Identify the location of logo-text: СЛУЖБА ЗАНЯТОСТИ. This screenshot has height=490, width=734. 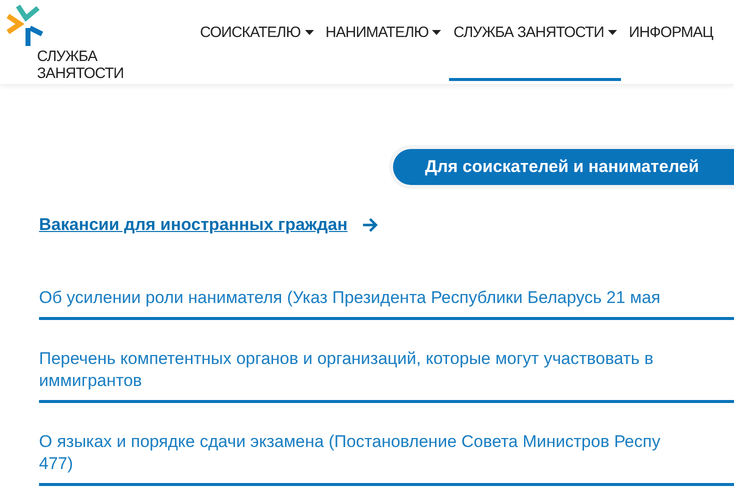
(81, 65).